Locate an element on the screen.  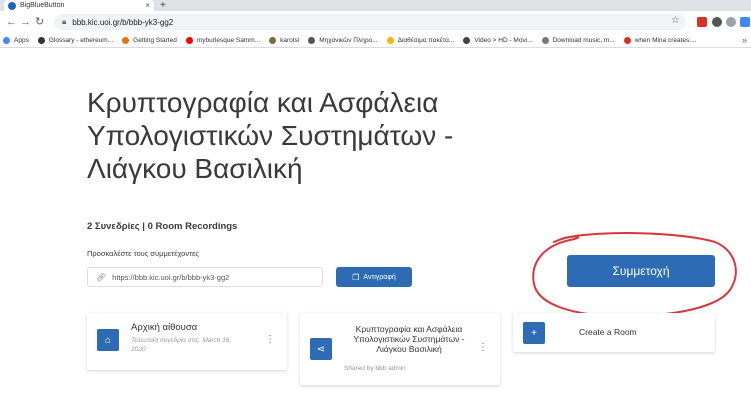
bookmark-label: karotsi is located at coordinates (290, 40).